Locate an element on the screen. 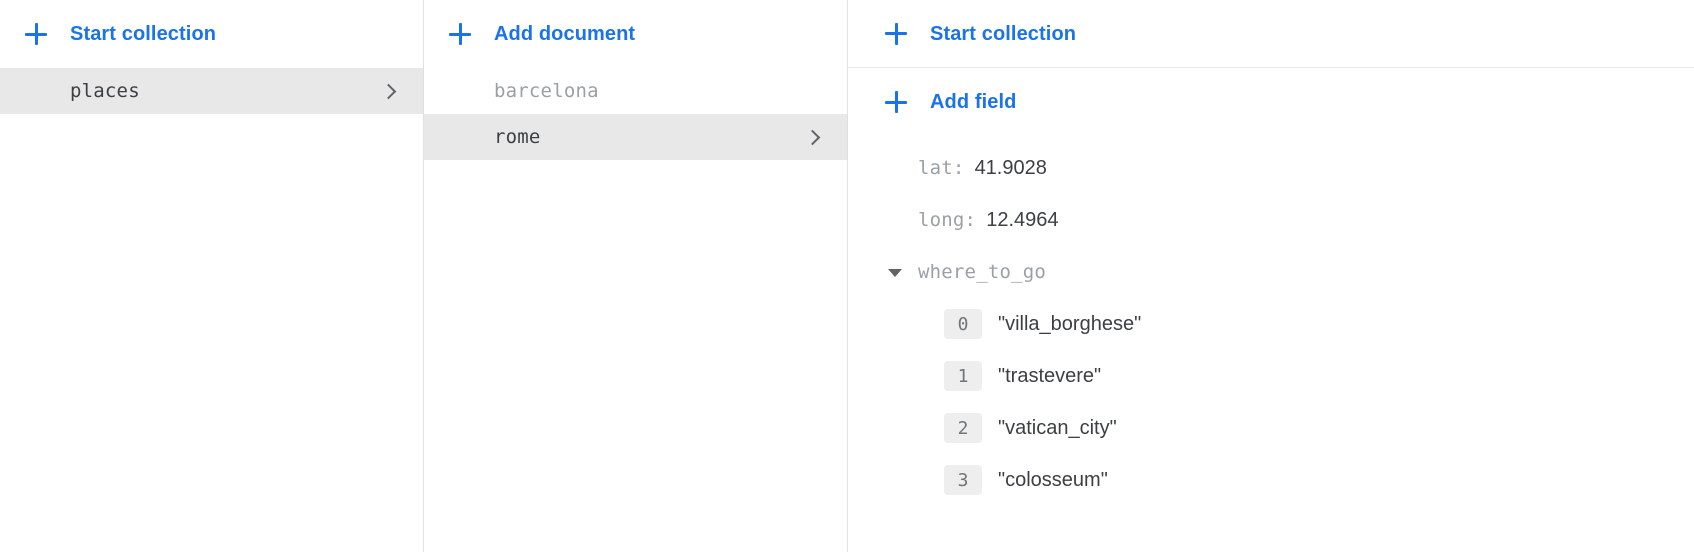 The image size is (1694, 552). field-row-long: long: 12.4964 is located at coordinates (1271, 220).